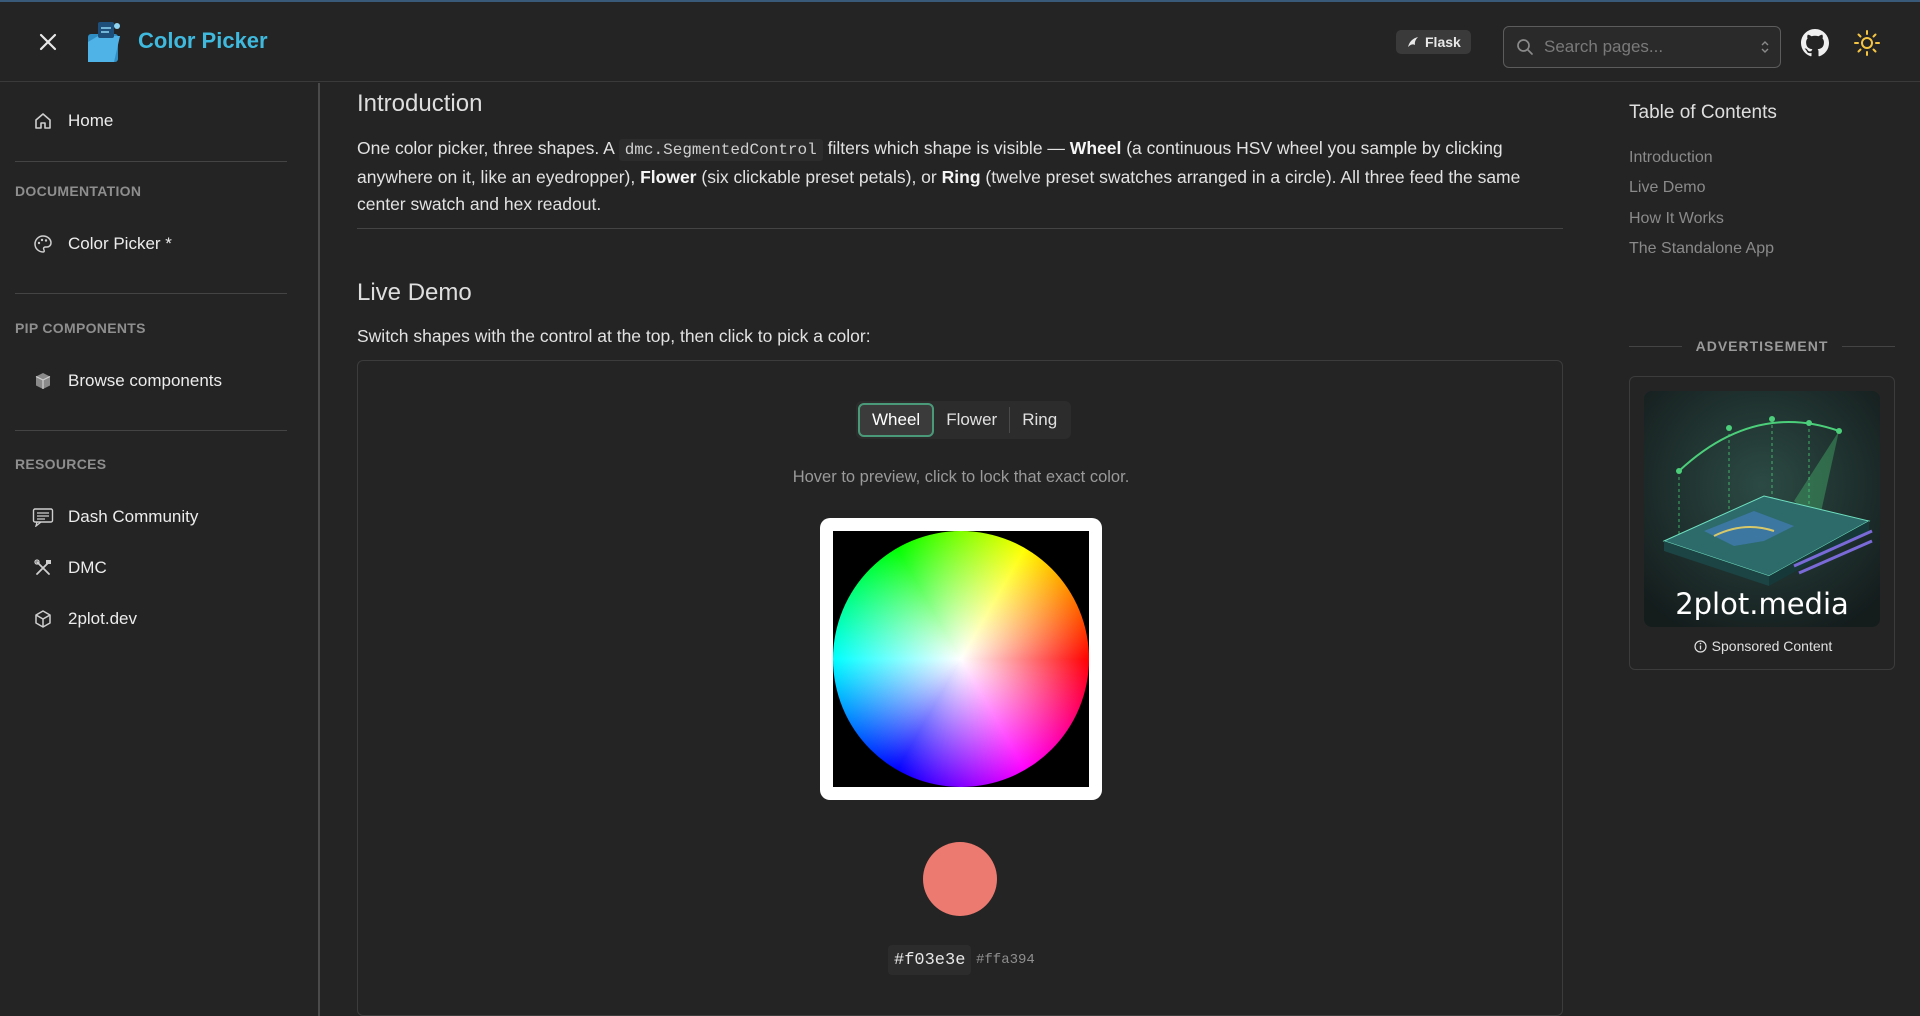 Image resolution: width=1920 pixels, height=1016 pixels. What do you see at coordinates (145, 380) in the screenshot?
I see `sidebar-item-label: Browse components` at bounding box center [145, 380].